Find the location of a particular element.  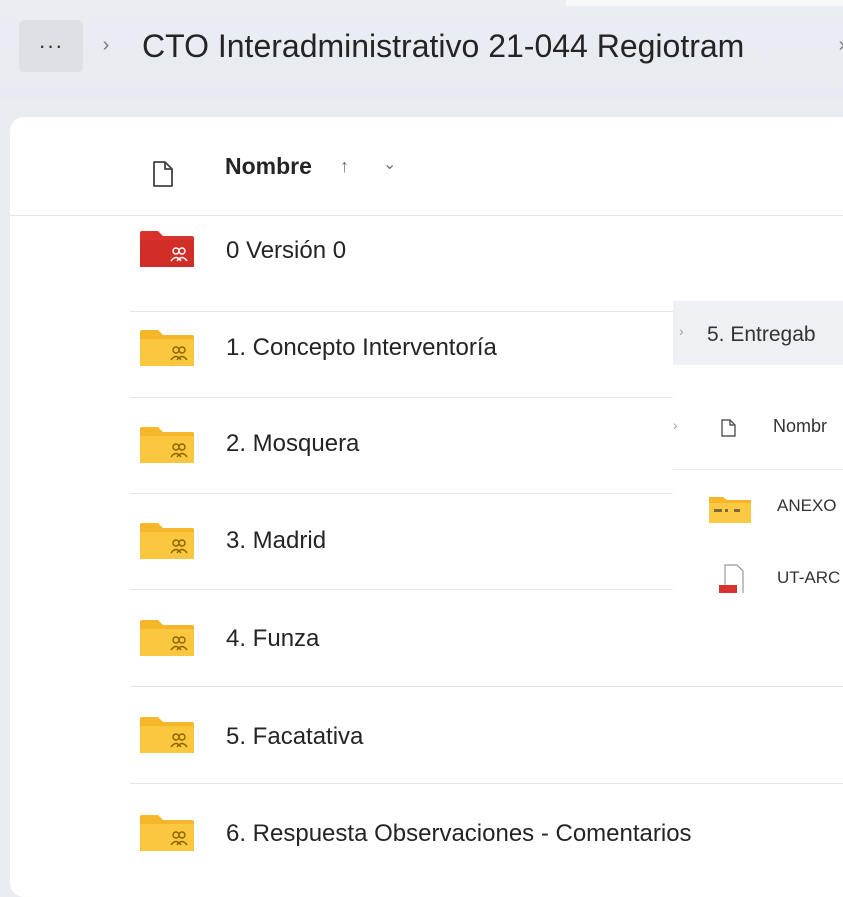

breadcrumb-current-folder: CTO Interadministrativo 21-044 Regiotram is located at coordinates (443, 46).